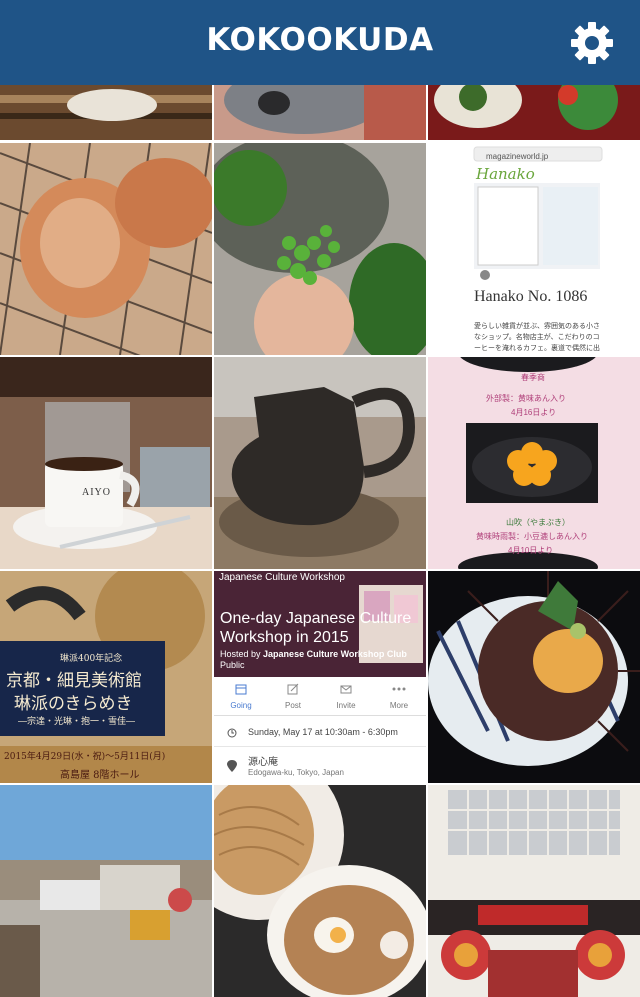 The image size is (640, 997). I want to click on photo-coffee: AIYO, so click(106, 463).